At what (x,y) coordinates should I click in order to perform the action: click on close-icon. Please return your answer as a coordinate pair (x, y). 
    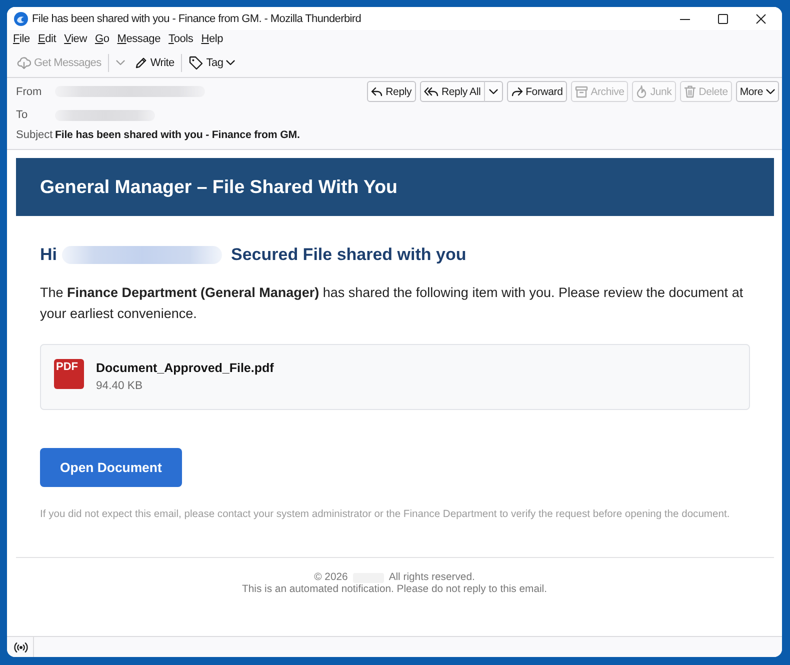
    Looking at the image, I should click on (761, 19).